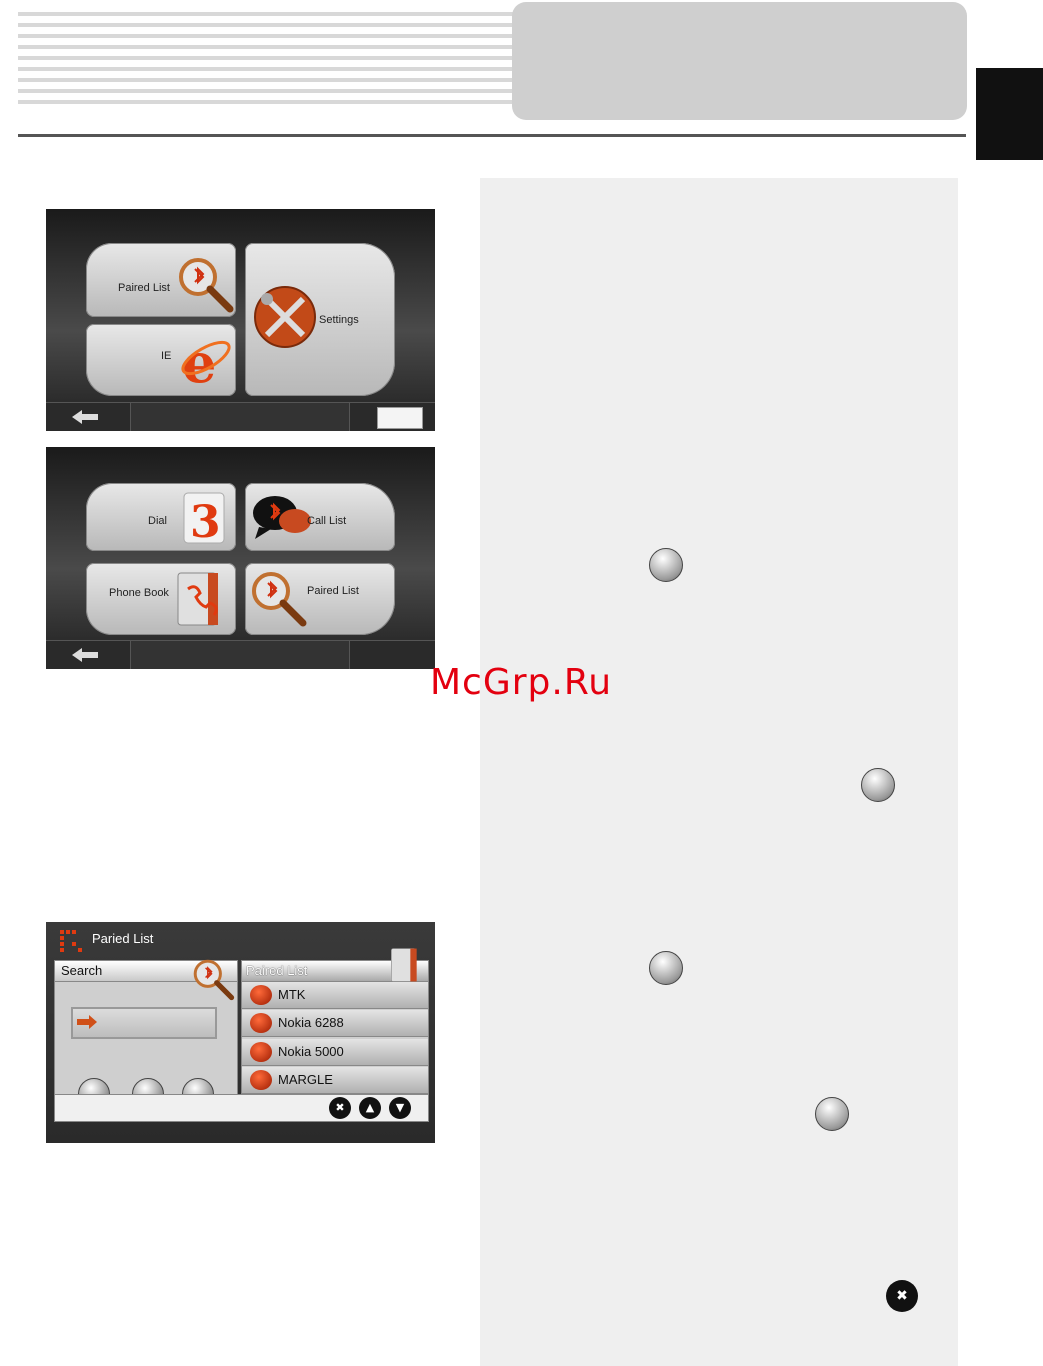  What do you see at coordinates (521, 682) in the screenshot?
I see `watermark: McGrp.Ru` at bounding box center [521, 682].